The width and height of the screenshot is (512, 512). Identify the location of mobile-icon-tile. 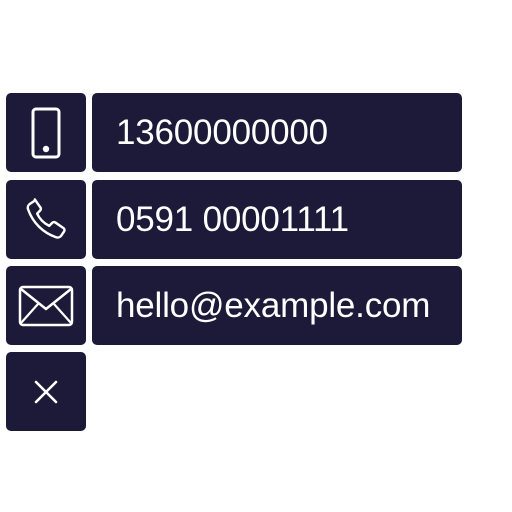
(46, 132).